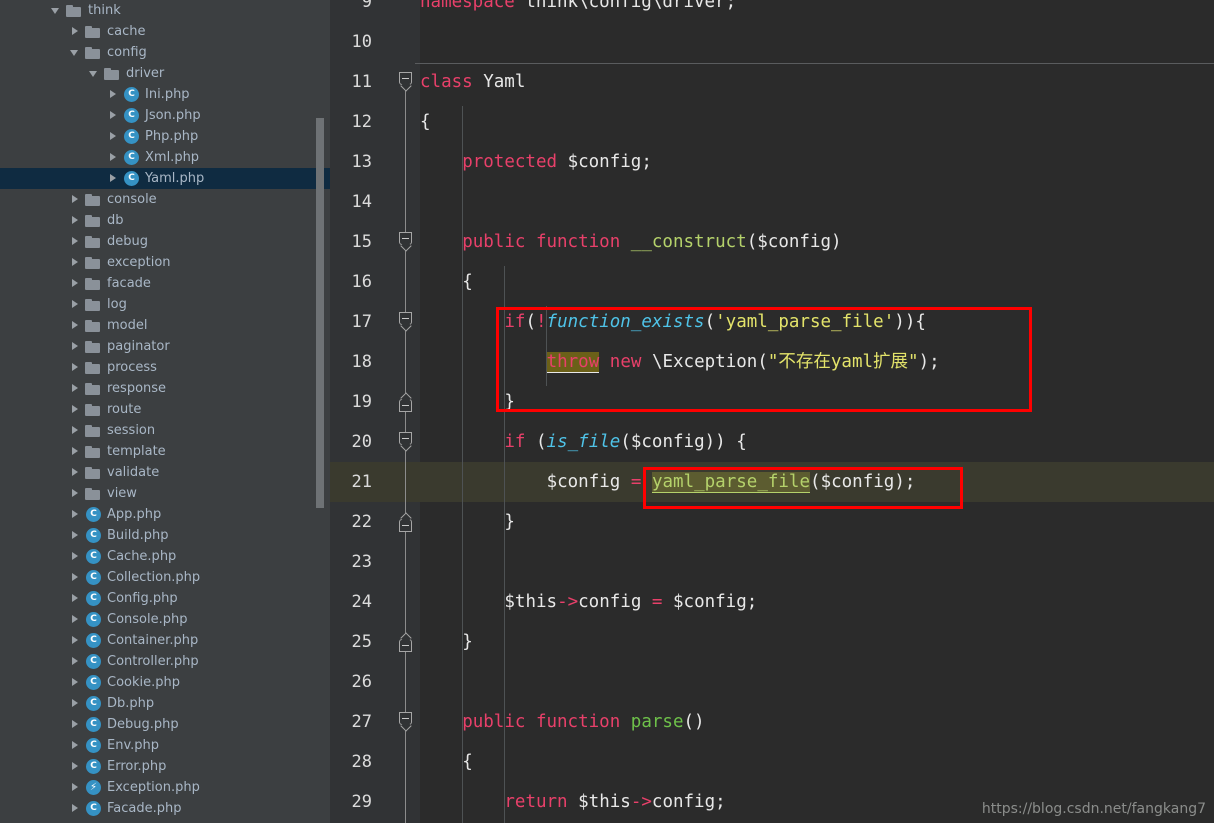 Image resolution: width=1214 pixels, height=823 pixels. Describe the element at coordinates (165, 31) in the screenshot. I see `tree-item-cache: cache` at that location.